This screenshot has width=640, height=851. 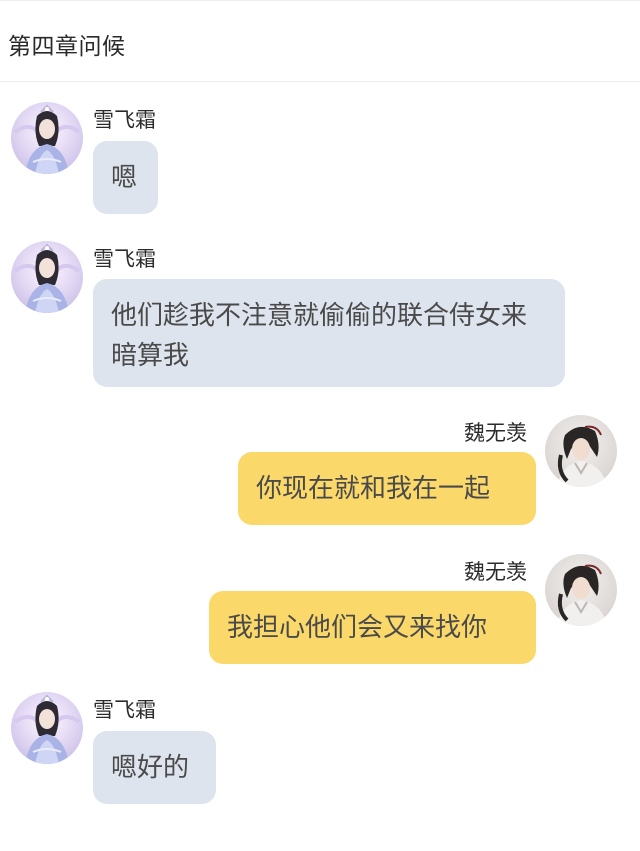 I want to click on message-bubble: 你现在就和我在一起, so click(x=387, y=488).